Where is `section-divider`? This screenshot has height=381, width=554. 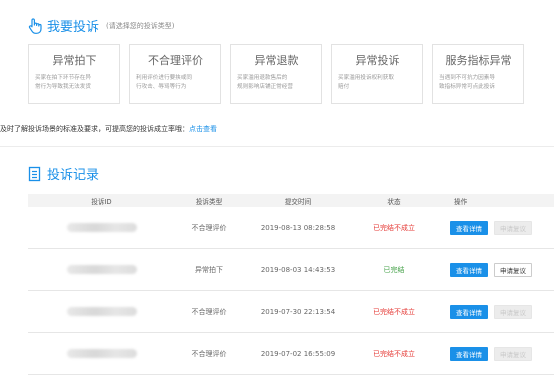
section-divider is located at coordinates (277, 146).